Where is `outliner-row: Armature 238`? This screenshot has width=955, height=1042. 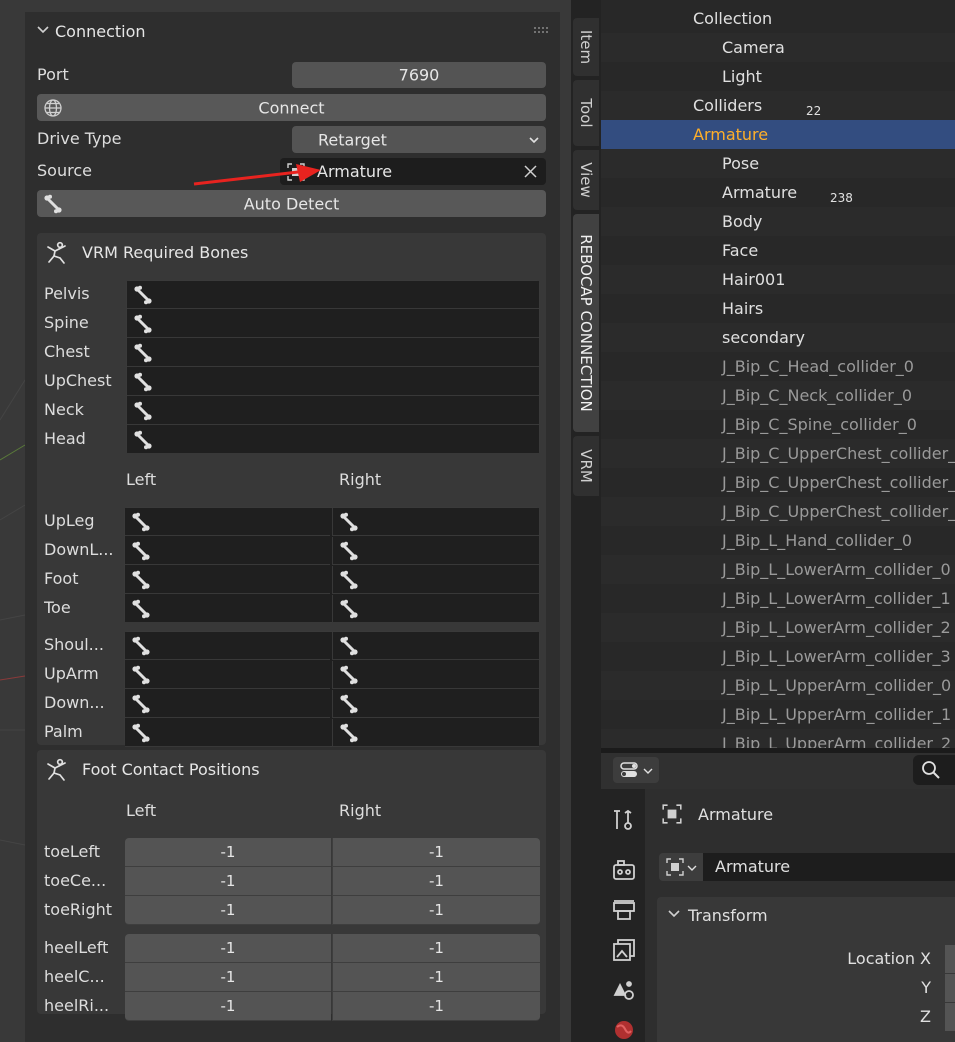
outliner-row: Armature 238 is located at coordinates (778, 192).